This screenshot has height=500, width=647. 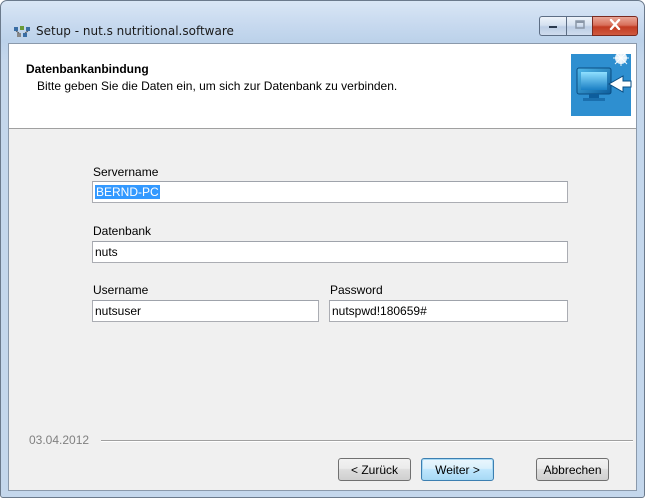 I want to click on page-title: Datenbankanbindung, so click(x=87, y=69).